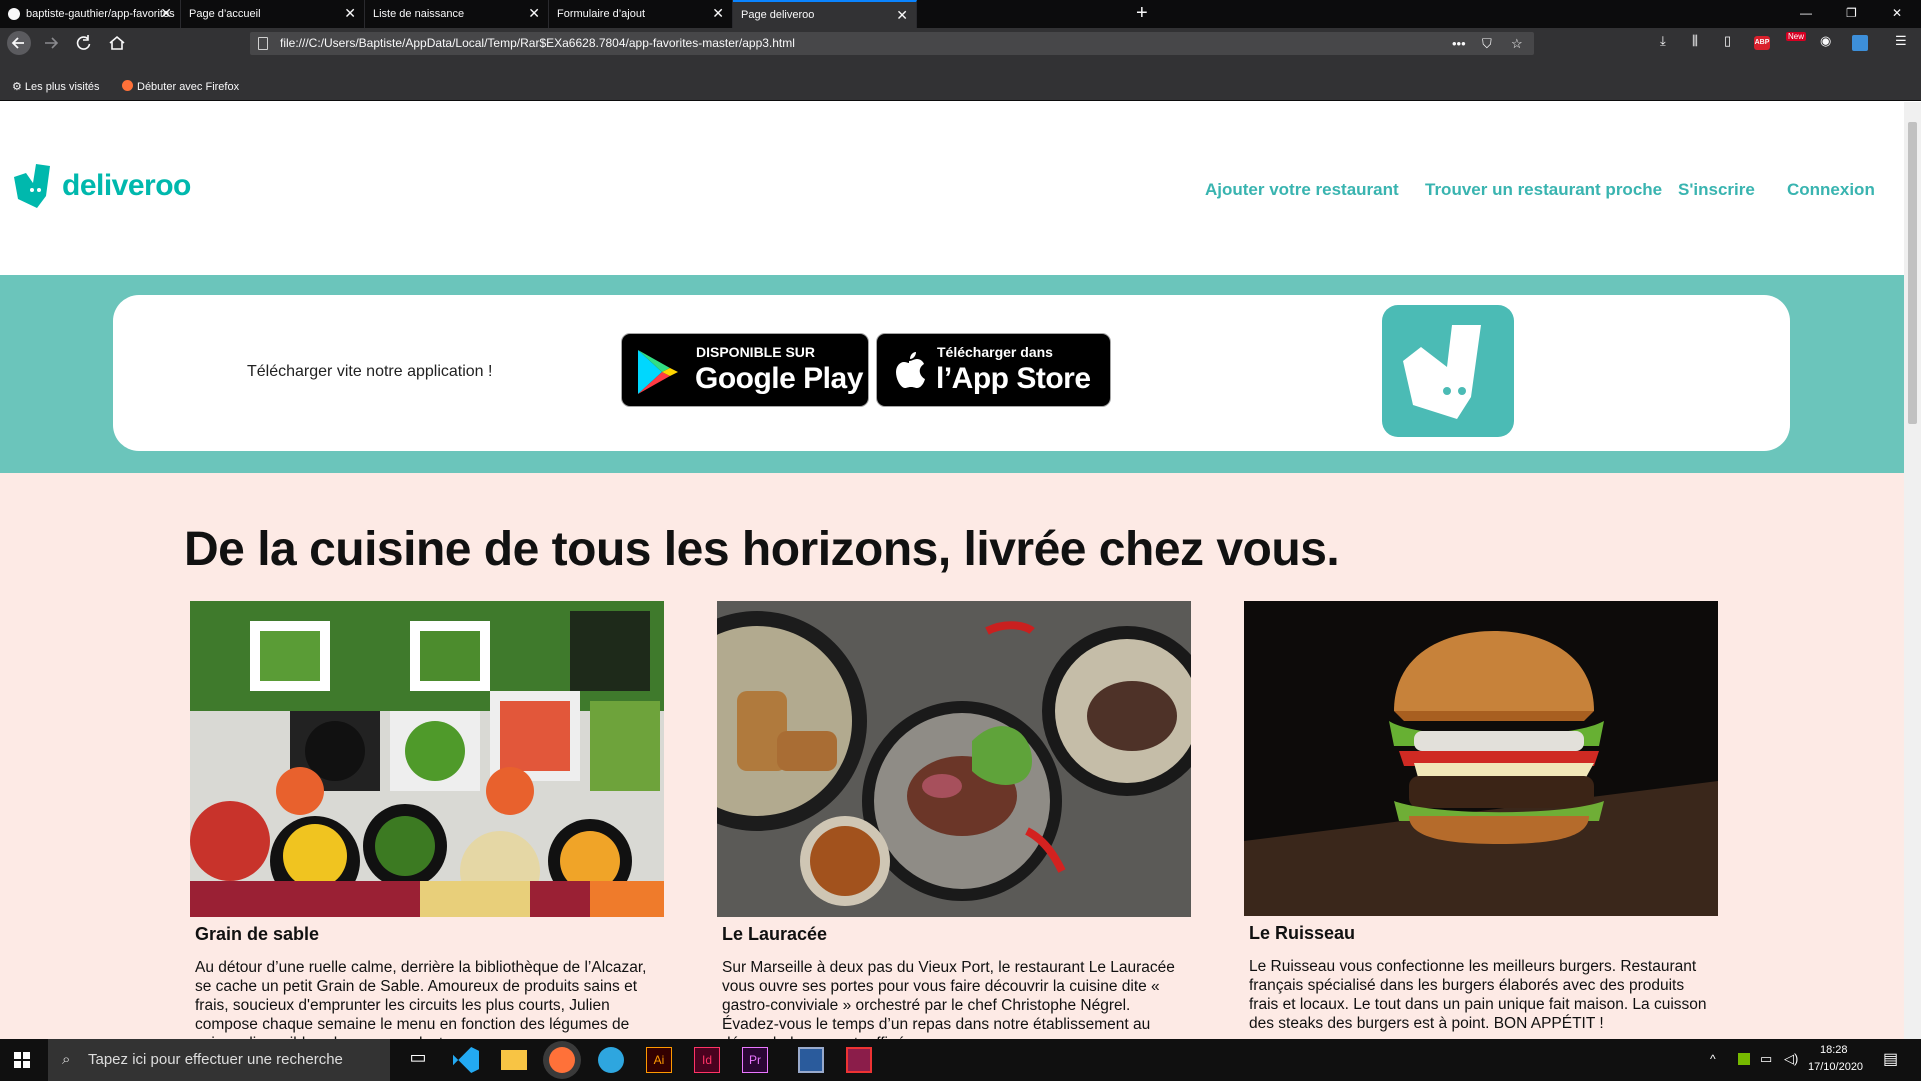 The width and height of the screenshot is (1921, 1081). Describe the element at coordinates (811, 1060) in the screenshot. I see `calculator-icon` at that location.